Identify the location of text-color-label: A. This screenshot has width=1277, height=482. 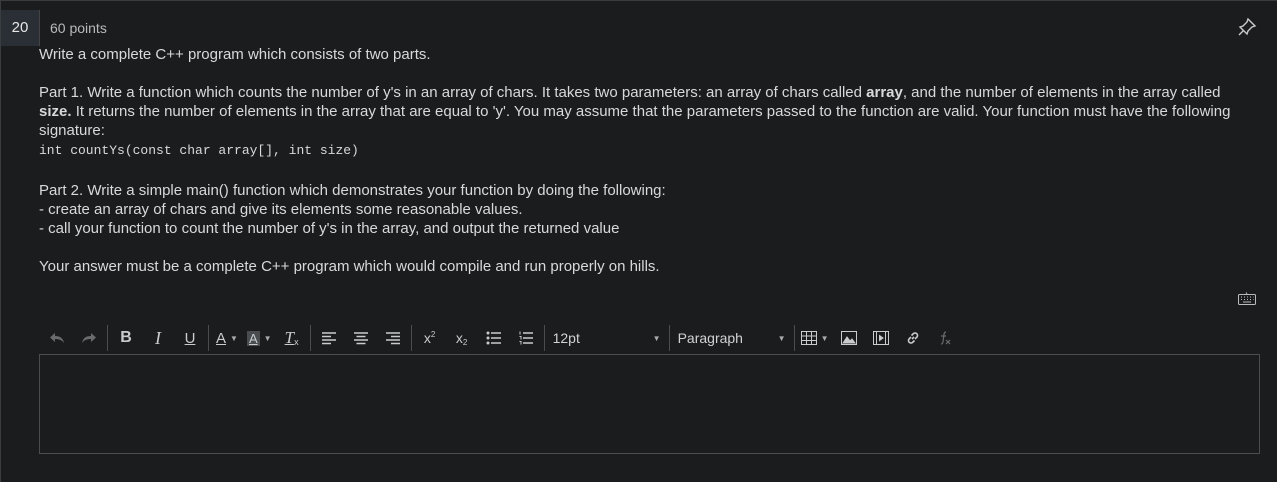
(221, 338).